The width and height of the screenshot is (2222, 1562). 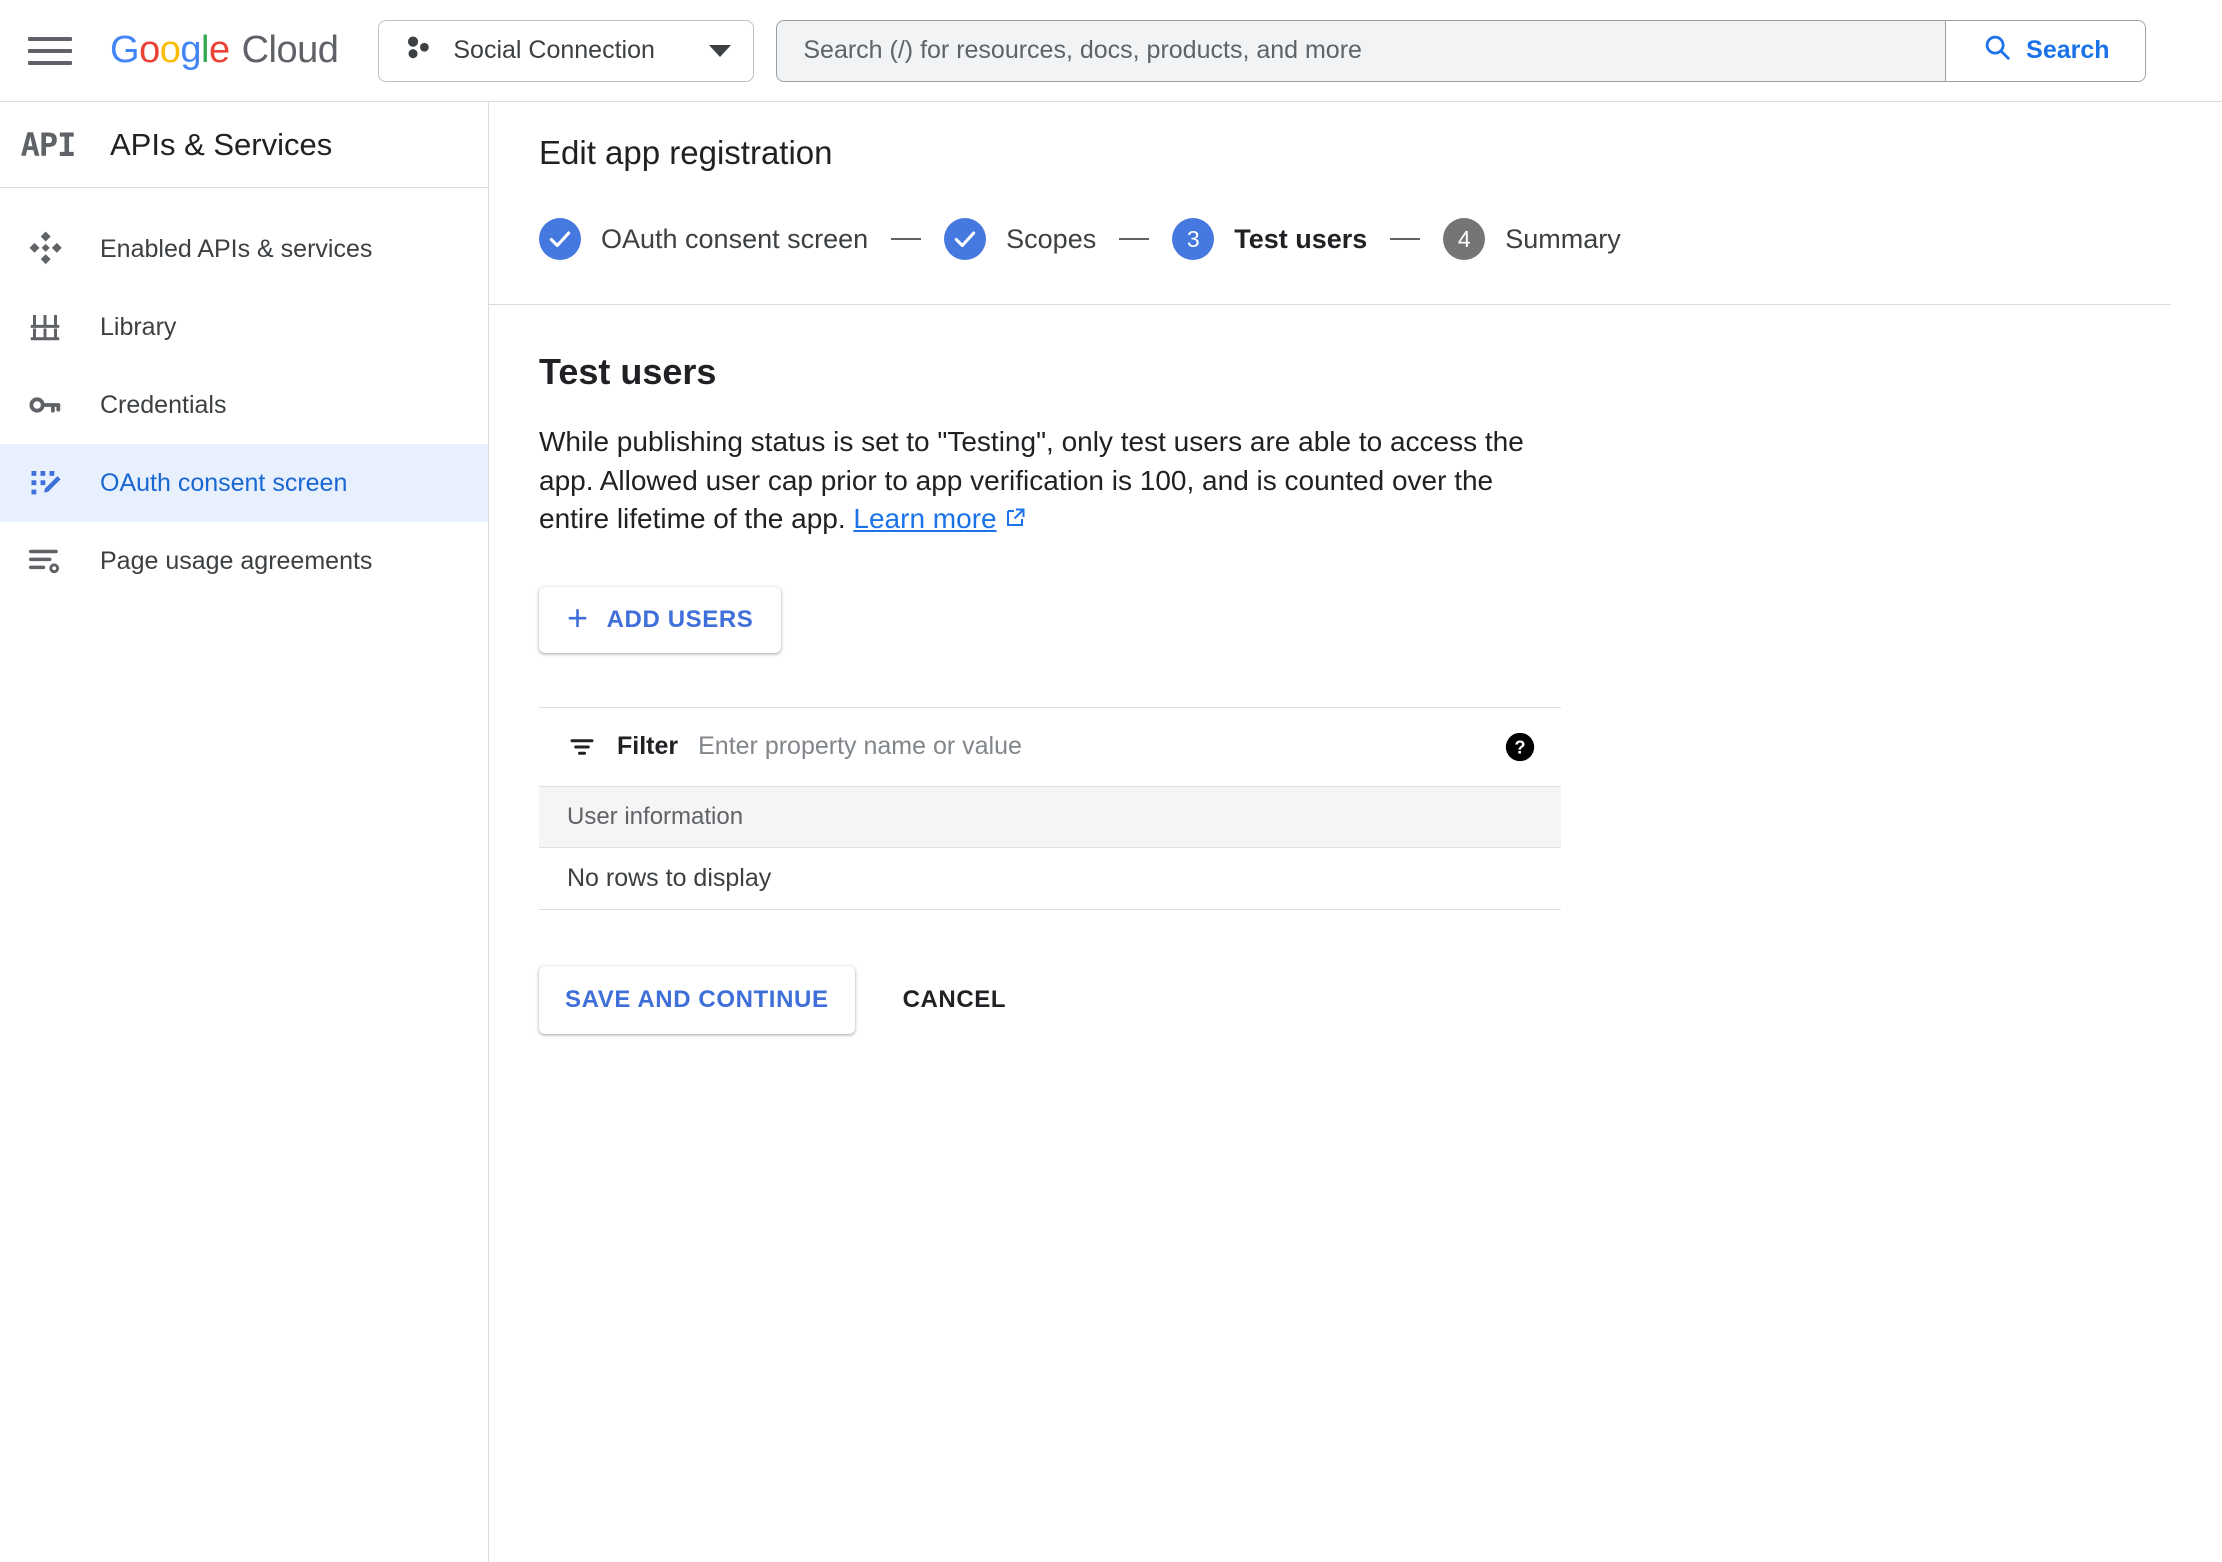 I want to click on step-number: 4, so click(x=1464, y=239).